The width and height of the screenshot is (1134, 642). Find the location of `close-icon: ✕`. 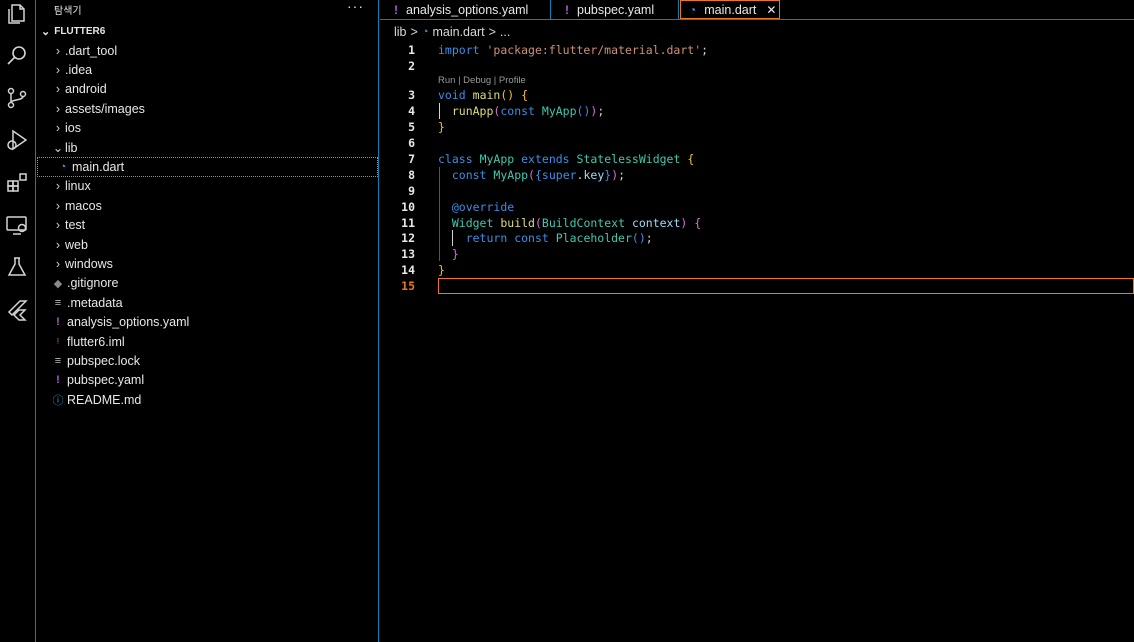

close-icon: ✕ is located at coordinates (771, 10).